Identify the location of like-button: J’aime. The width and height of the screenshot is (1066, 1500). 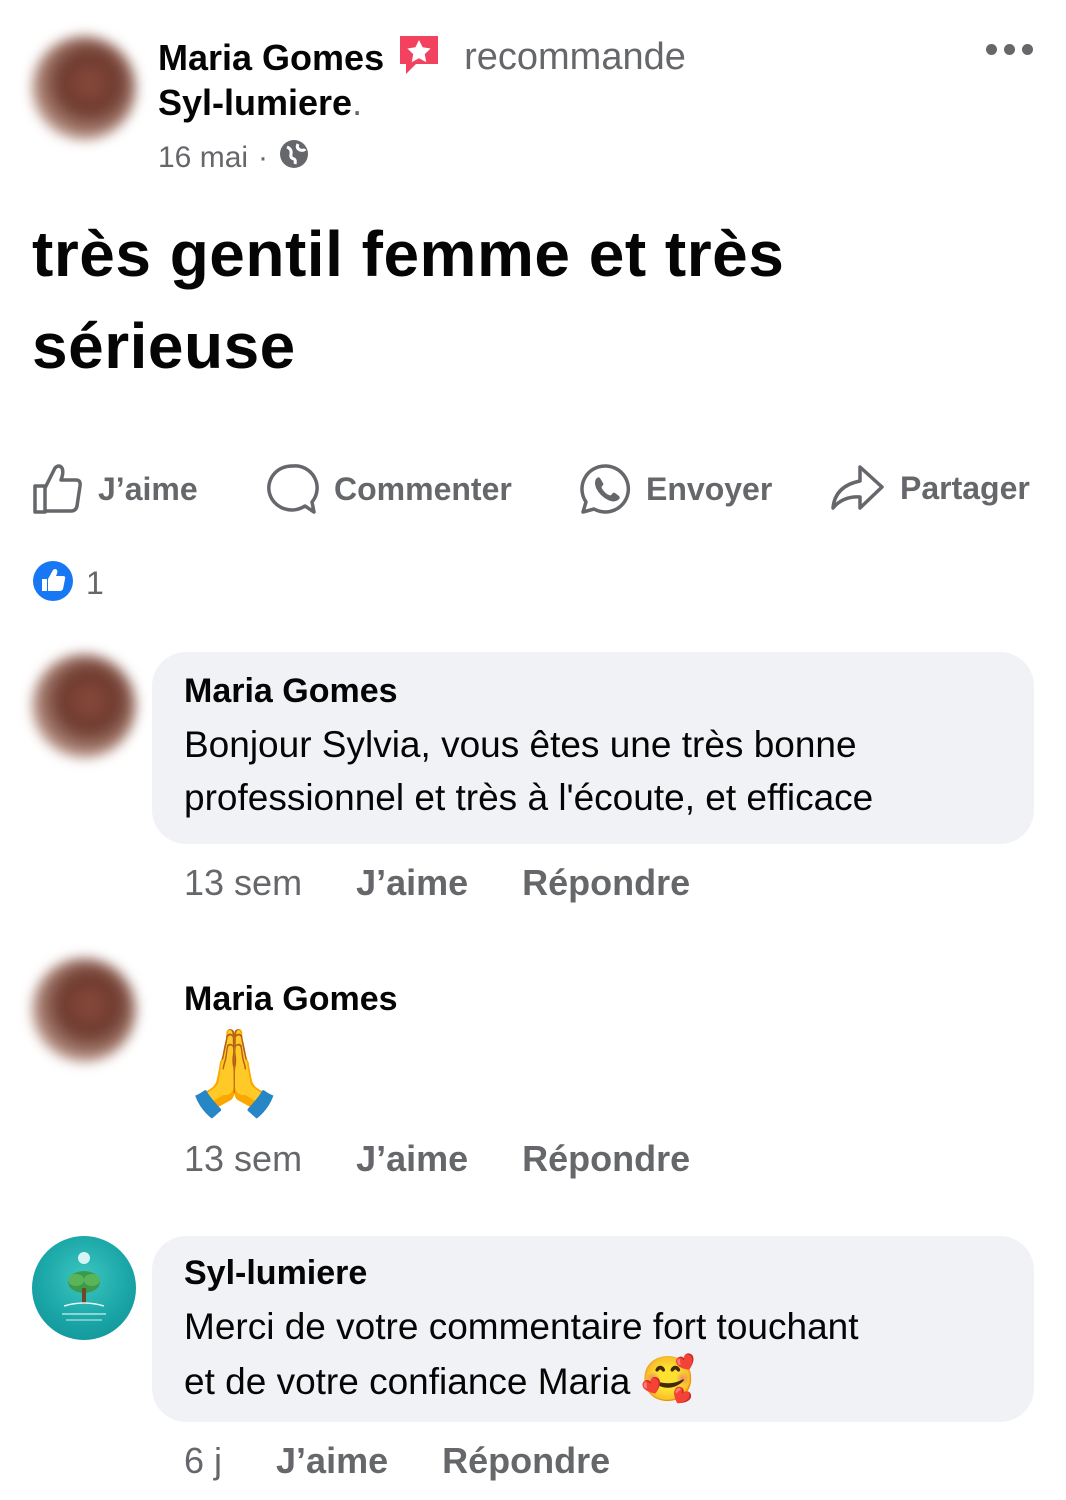
(115, 489).